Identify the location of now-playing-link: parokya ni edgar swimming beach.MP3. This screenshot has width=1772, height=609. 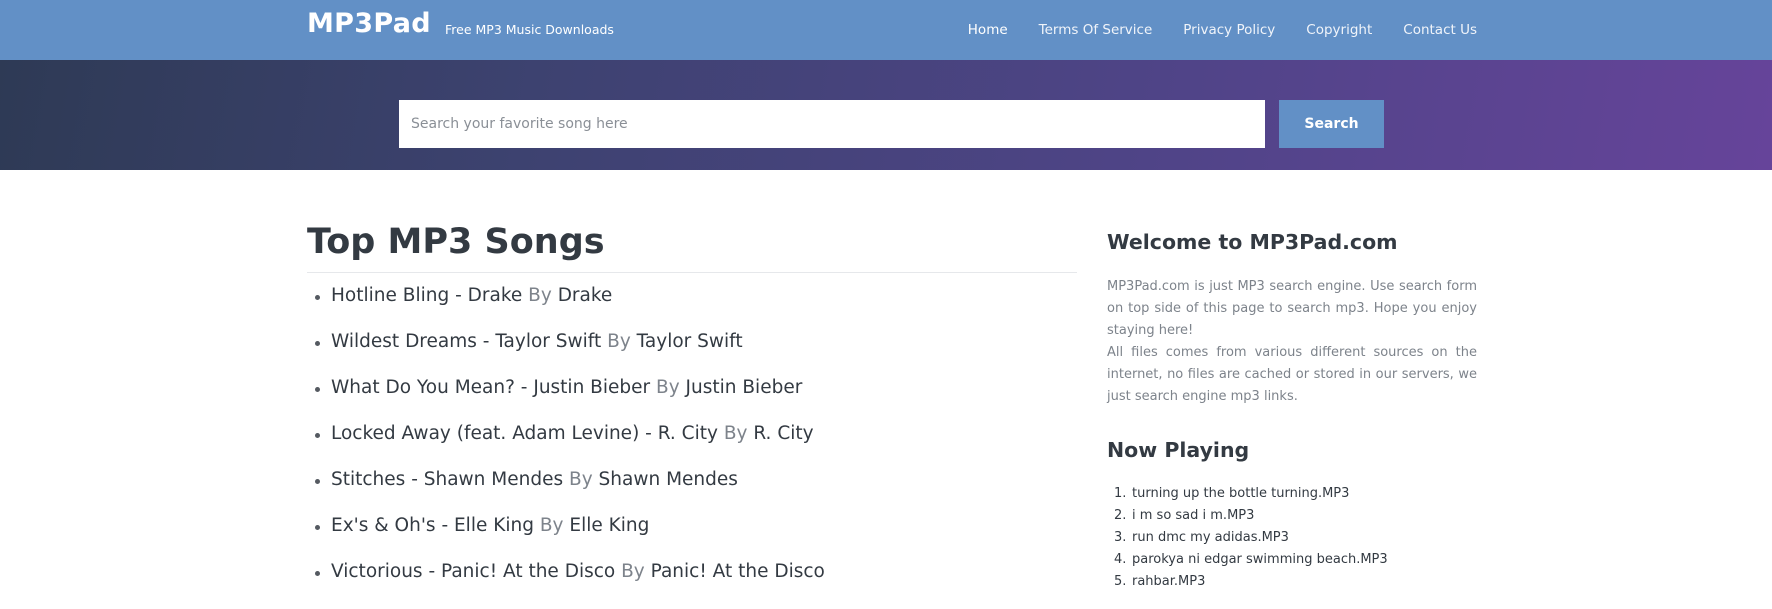
(1260, 563).